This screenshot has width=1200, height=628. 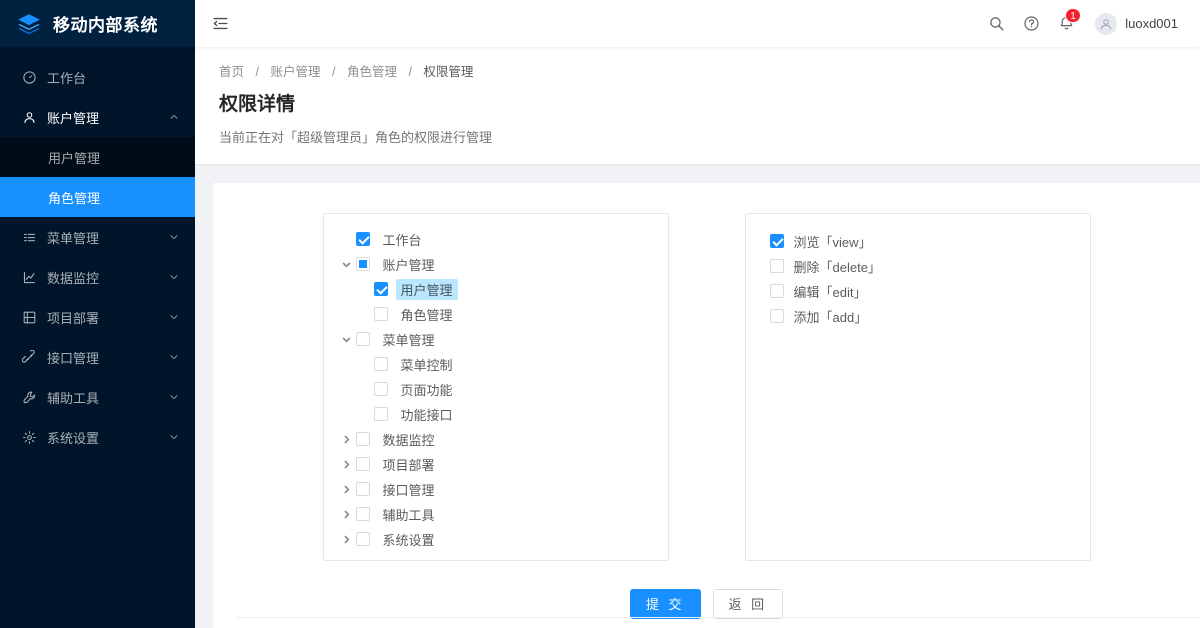 What do you see at coordinates (372, 72) in the screenshot?
I see `breadcrumb-item-role-management: 角色管理` at bounding box center [372, 72].